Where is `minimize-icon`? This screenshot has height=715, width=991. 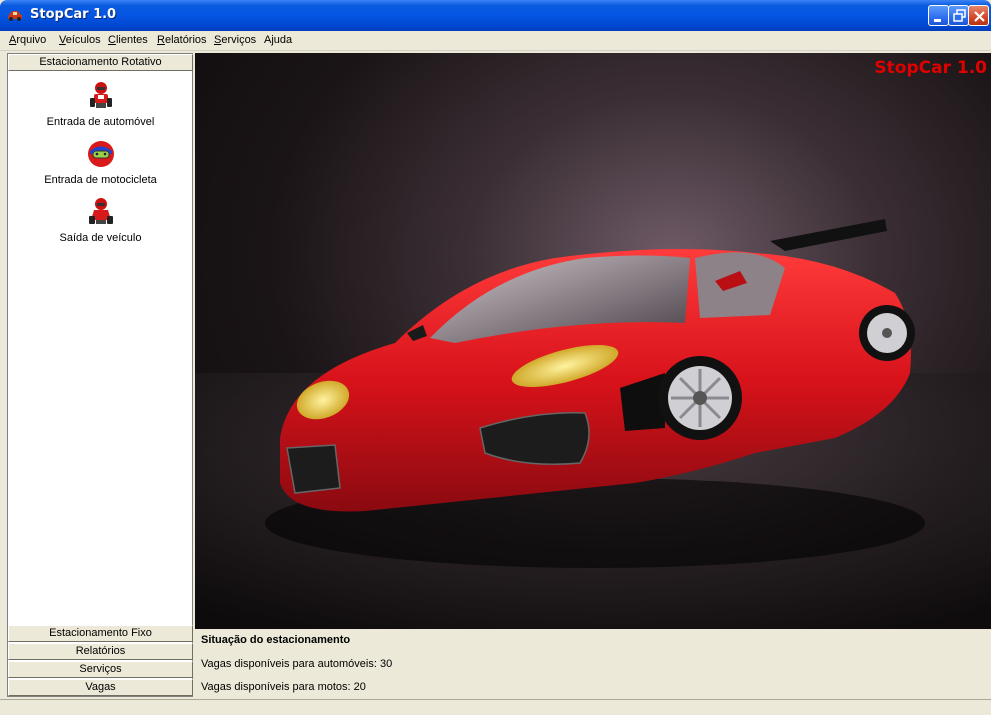 minimize-icon is located at coordinates (937, 20).